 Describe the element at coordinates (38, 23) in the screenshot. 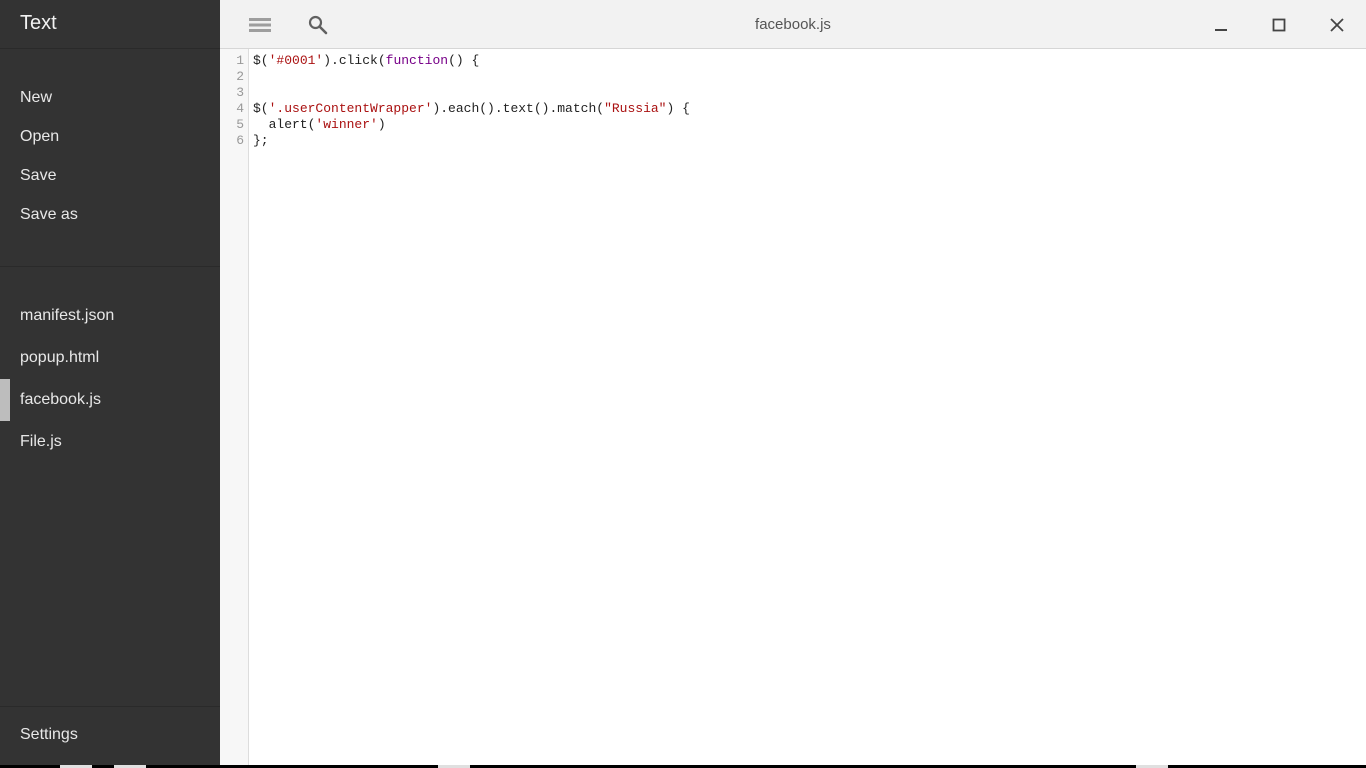

I see `app-title: Text` at that location.